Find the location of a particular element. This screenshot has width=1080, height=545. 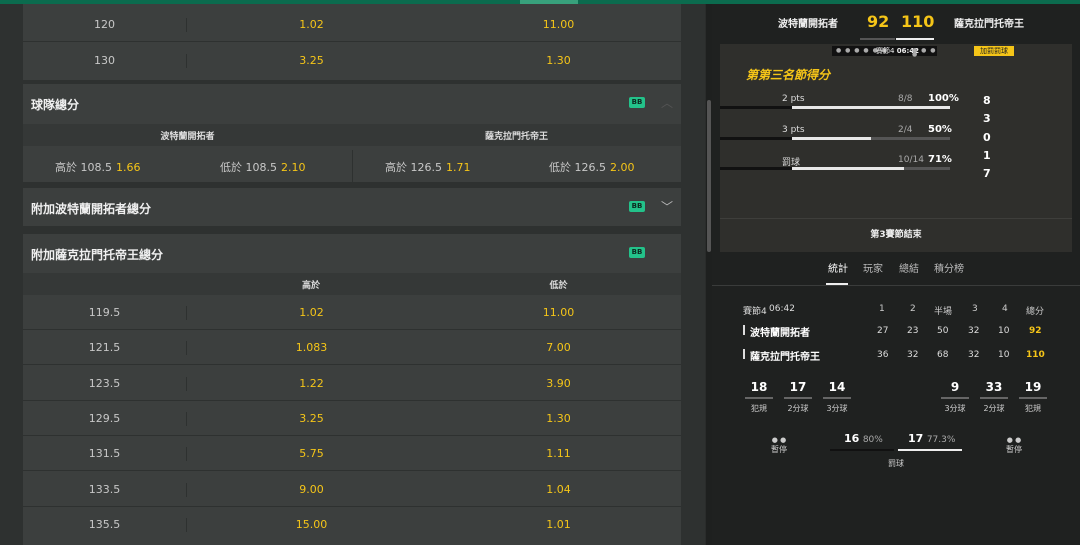

stat-label: 2分球 is located at coordinates (798, 408).